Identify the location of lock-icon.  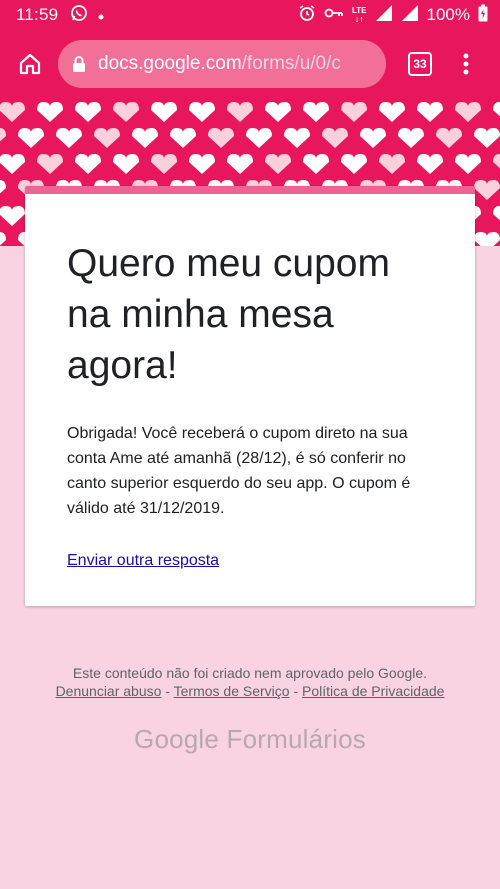
(79, 64).